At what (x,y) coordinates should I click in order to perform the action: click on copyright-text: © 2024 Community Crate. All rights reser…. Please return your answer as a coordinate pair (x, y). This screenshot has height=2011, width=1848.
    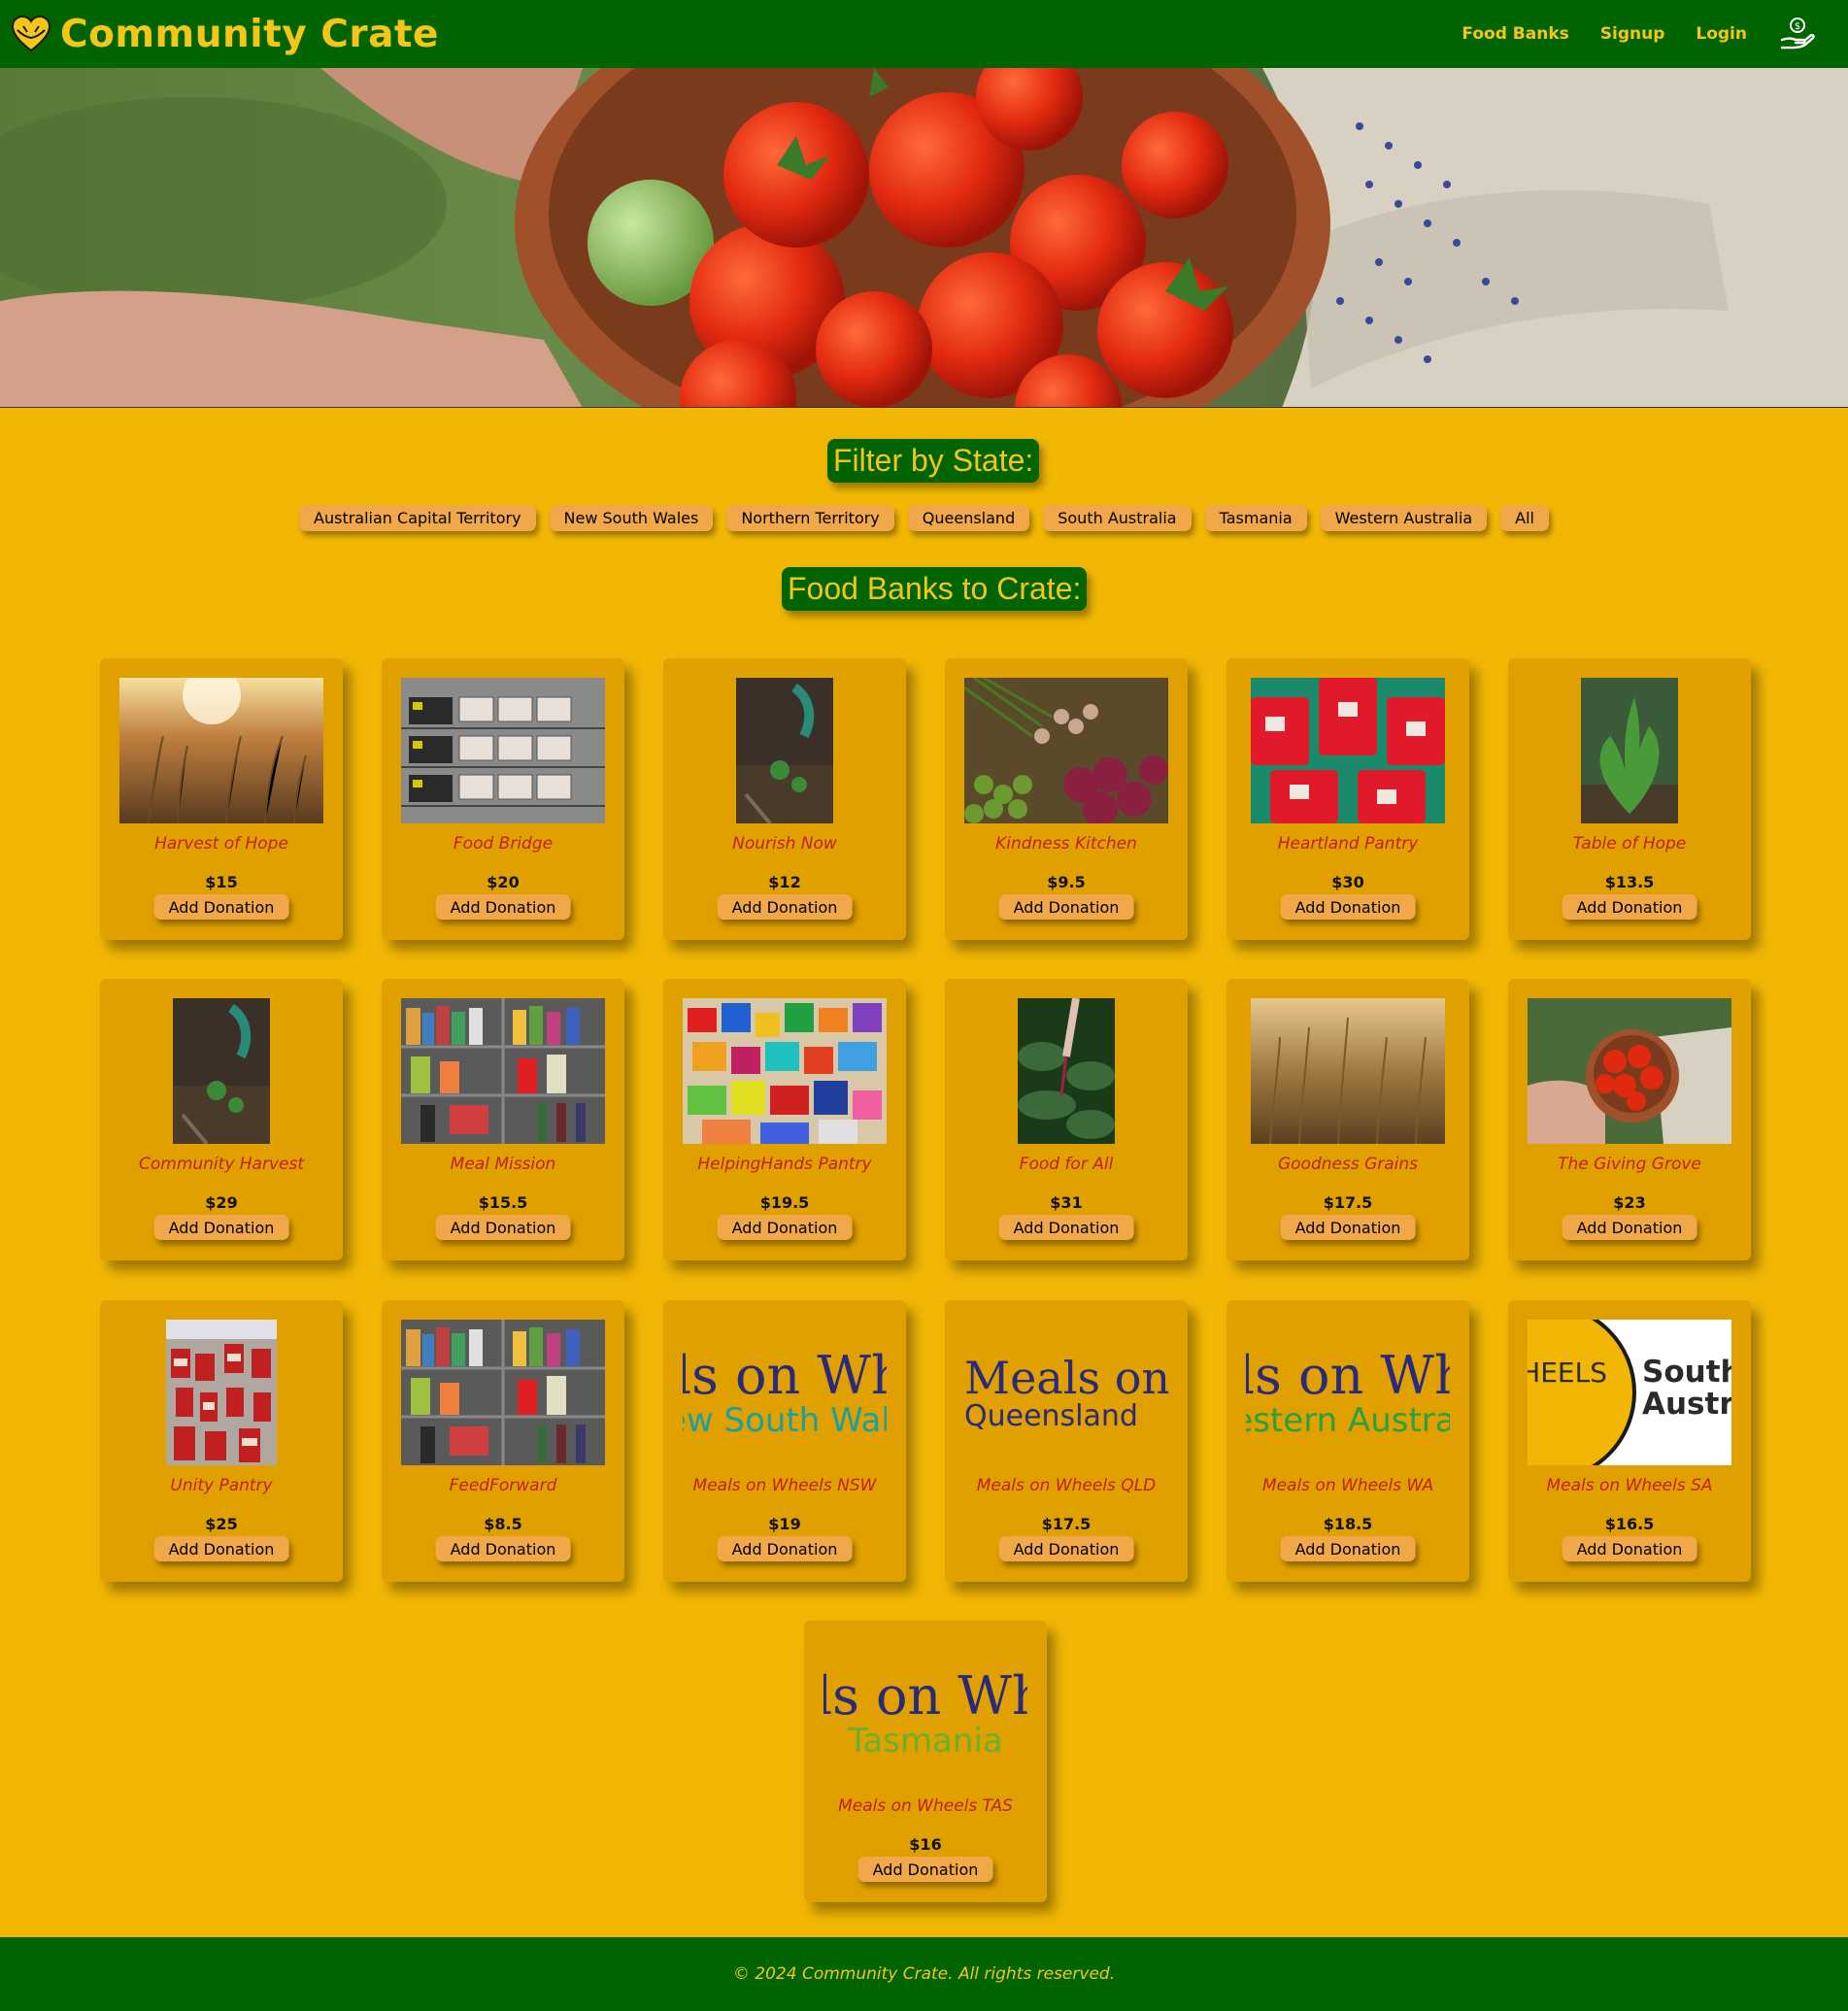
    Looking at the image, I should click on (924, 1974).